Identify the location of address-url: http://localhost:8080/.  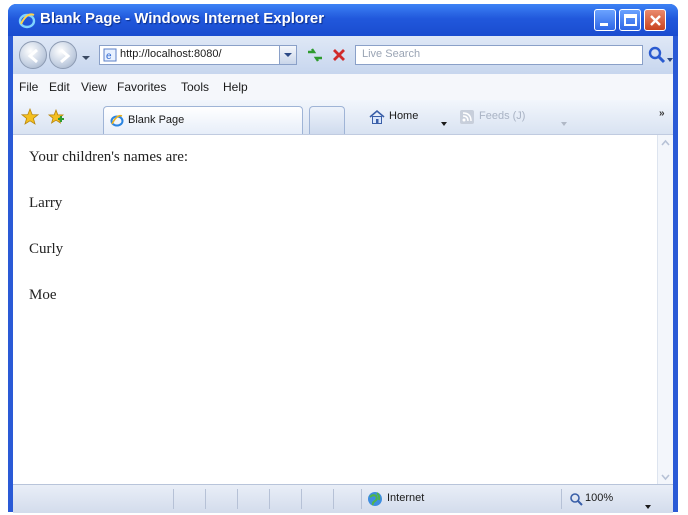
(171, 54).